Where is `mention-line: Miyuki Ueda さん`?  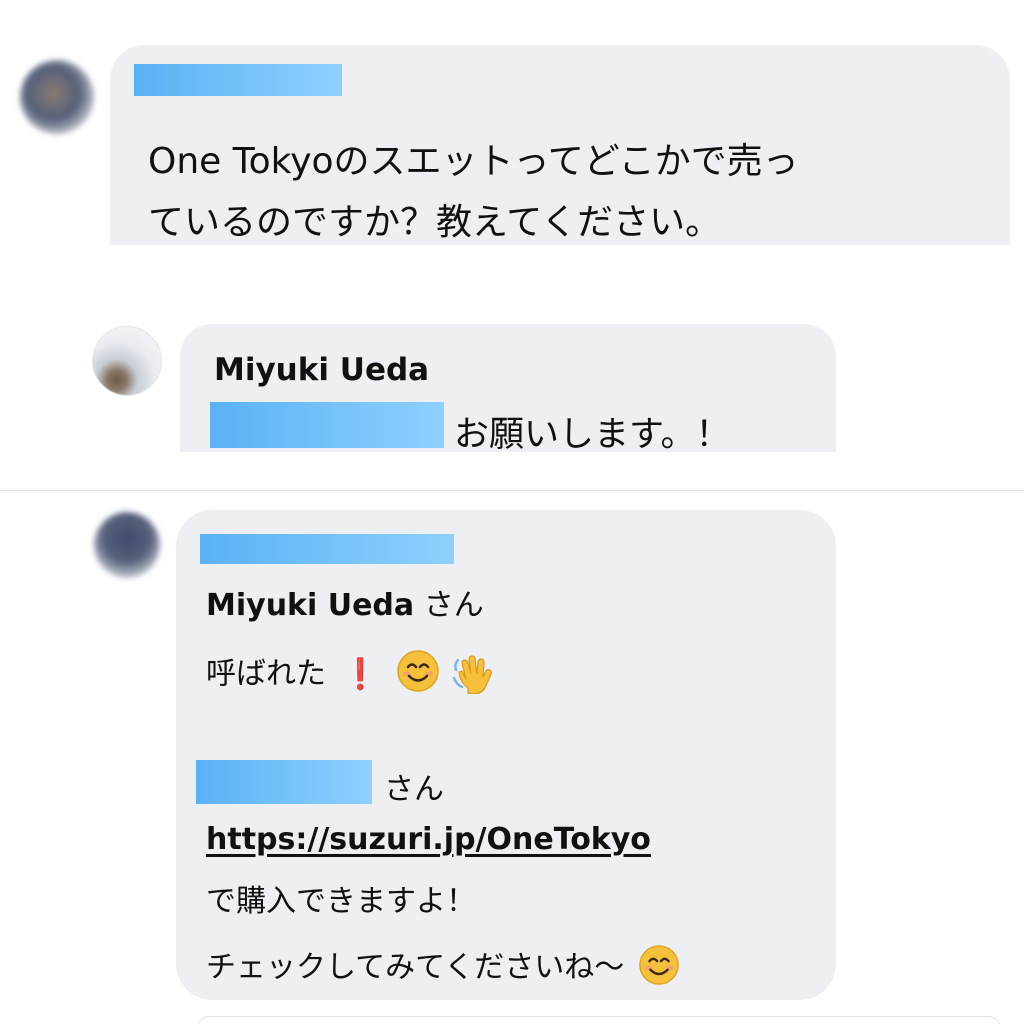
mention-line: Miyuki Ueda さん is located at coordinates (345, 602).